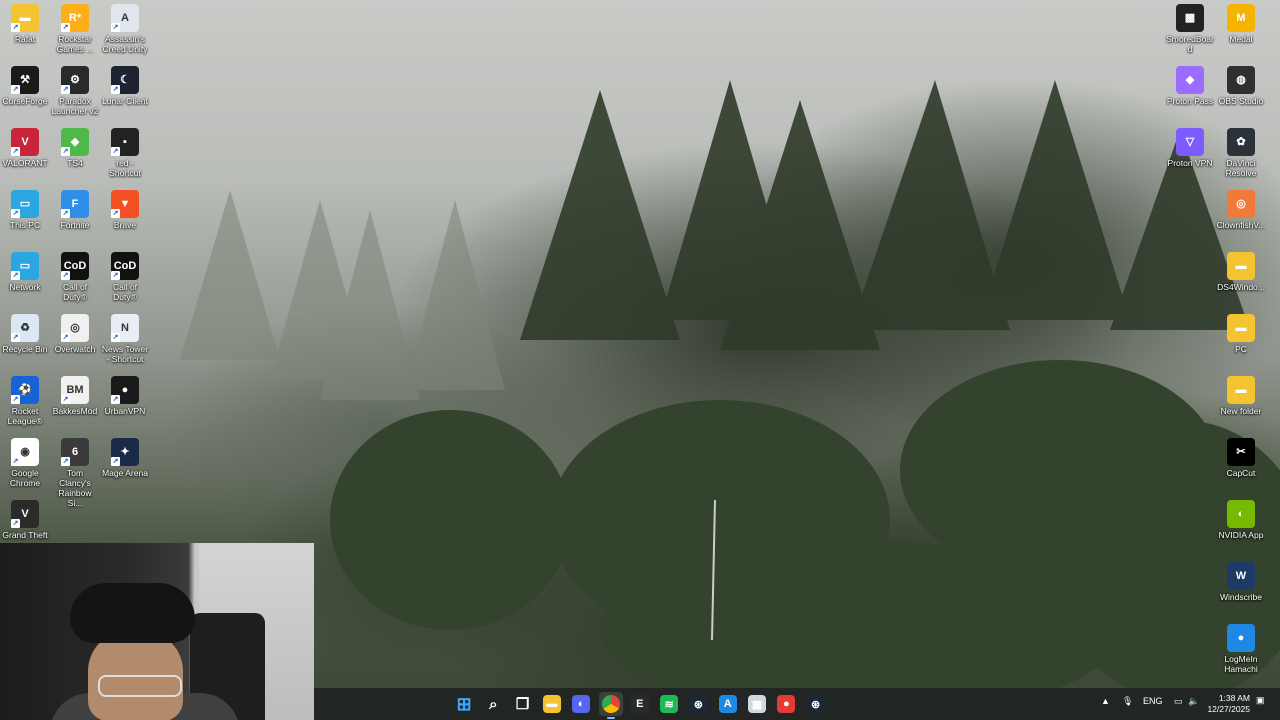  Describe the element at coordinates (786, 704) in the screenshot. I see `record-app: ●` at that location.